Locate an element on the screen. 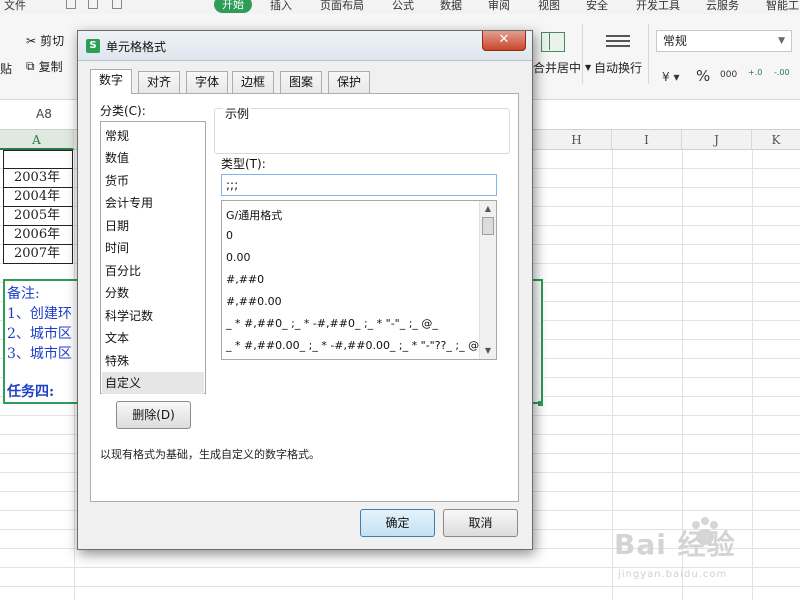 The width and height of the screenshot is (800, 600). cut-button: ✂ 剪切 is located at coordinates (45, 40).